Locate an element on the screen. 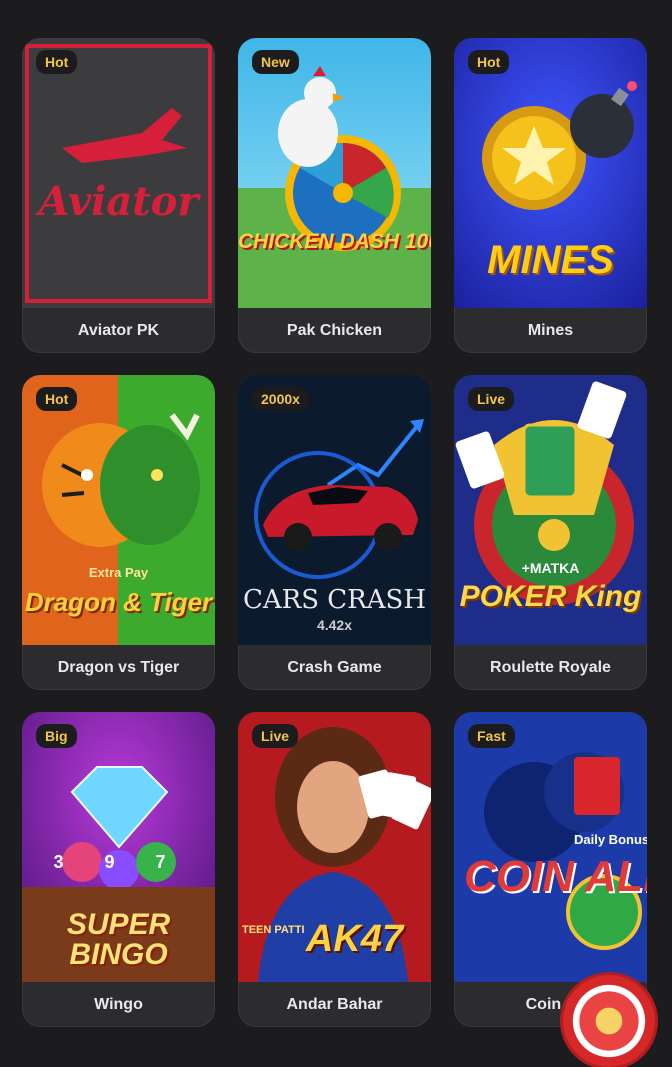 Image resolution: width=672 pixels, height=1067 pixels. chicken-dash-artwork is located at coordinates (334, 173).